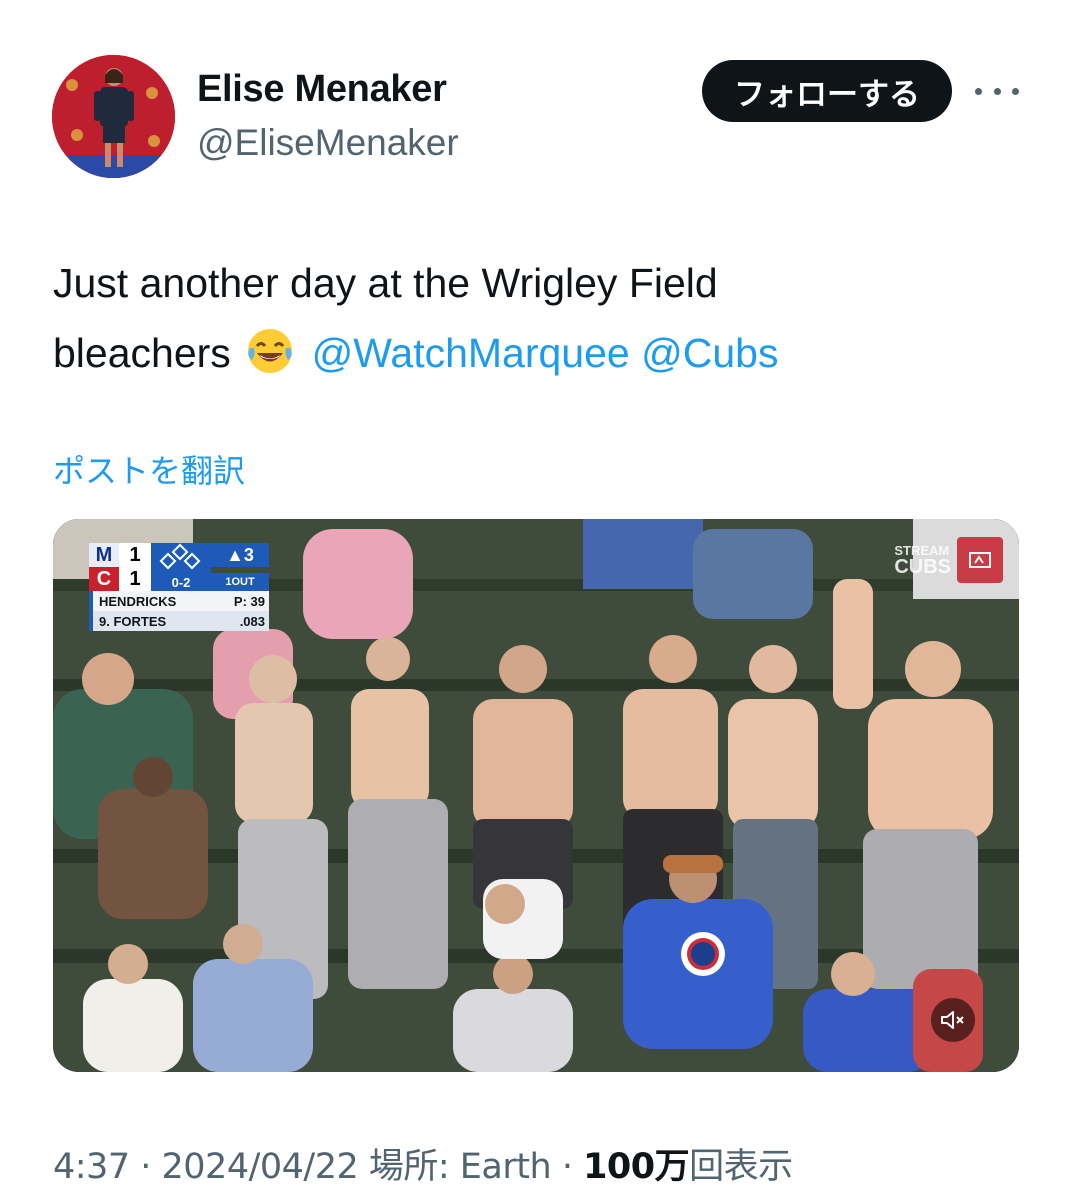 This screenshot has height=1200, width=1068. I want to click on author-avatar, so click(113, 116).